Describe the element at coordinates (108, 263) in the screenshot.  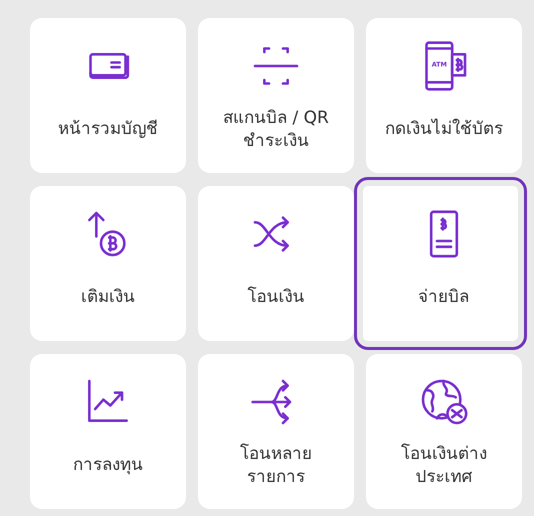
I see `menu-tile: เติมเงิน` at that location.